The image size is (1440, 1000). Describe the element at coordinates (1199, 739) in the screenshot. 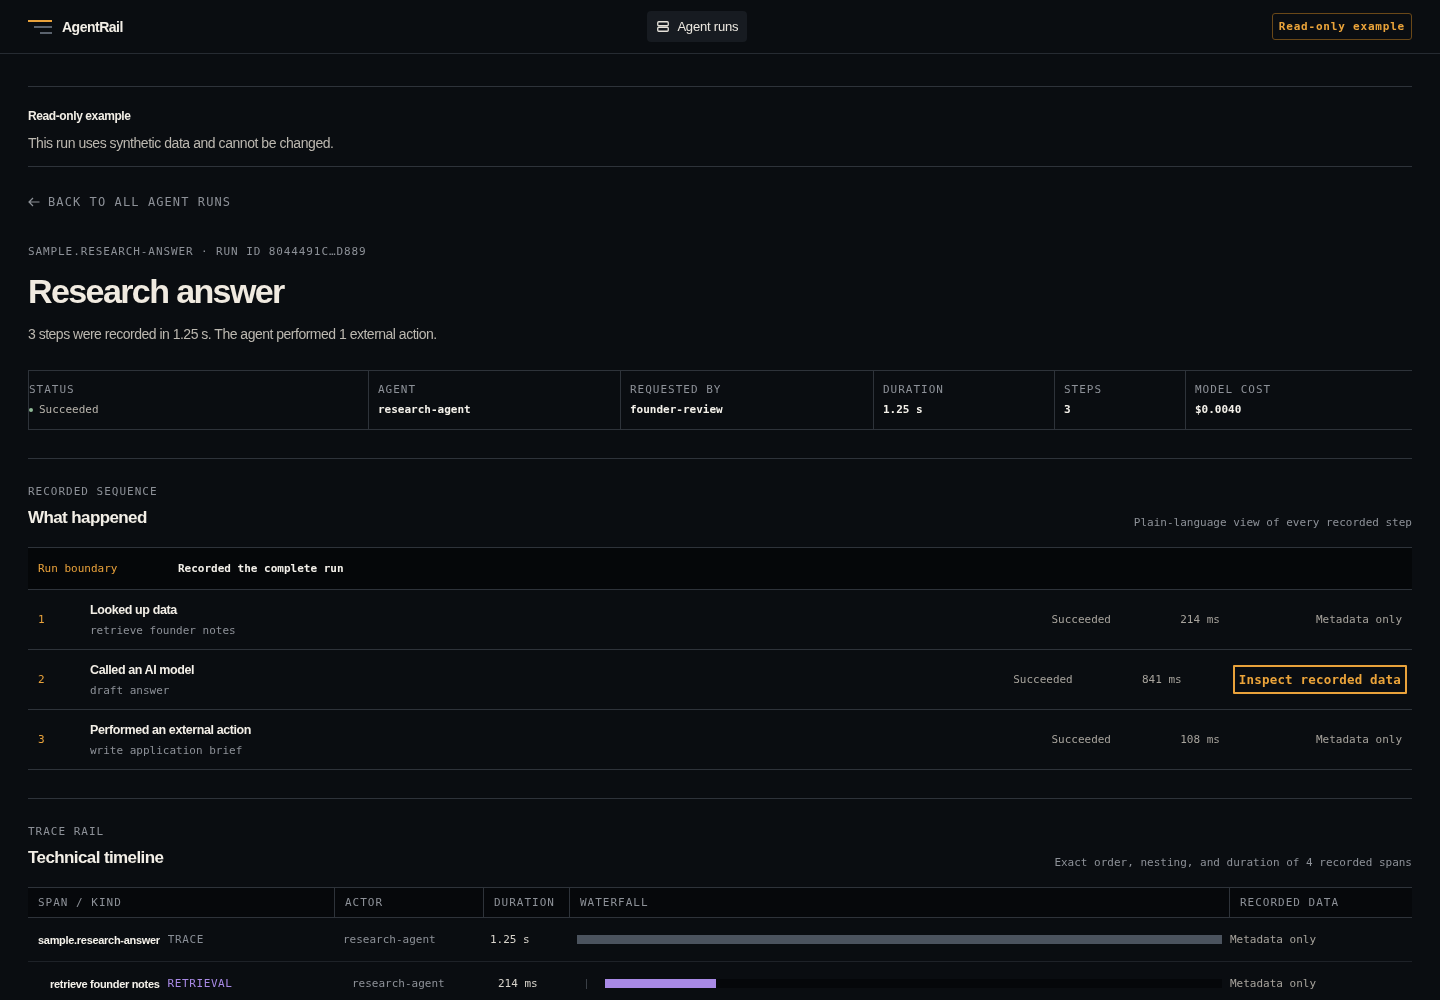

I see `step-duration: 108 ms` at that location.